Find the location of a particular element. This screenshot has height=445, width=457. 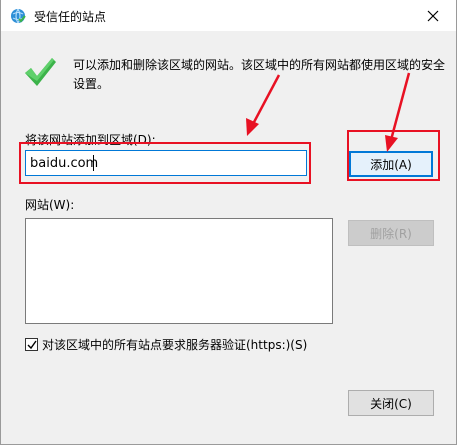

checkmark-icon is located at coordinates (40, 72).